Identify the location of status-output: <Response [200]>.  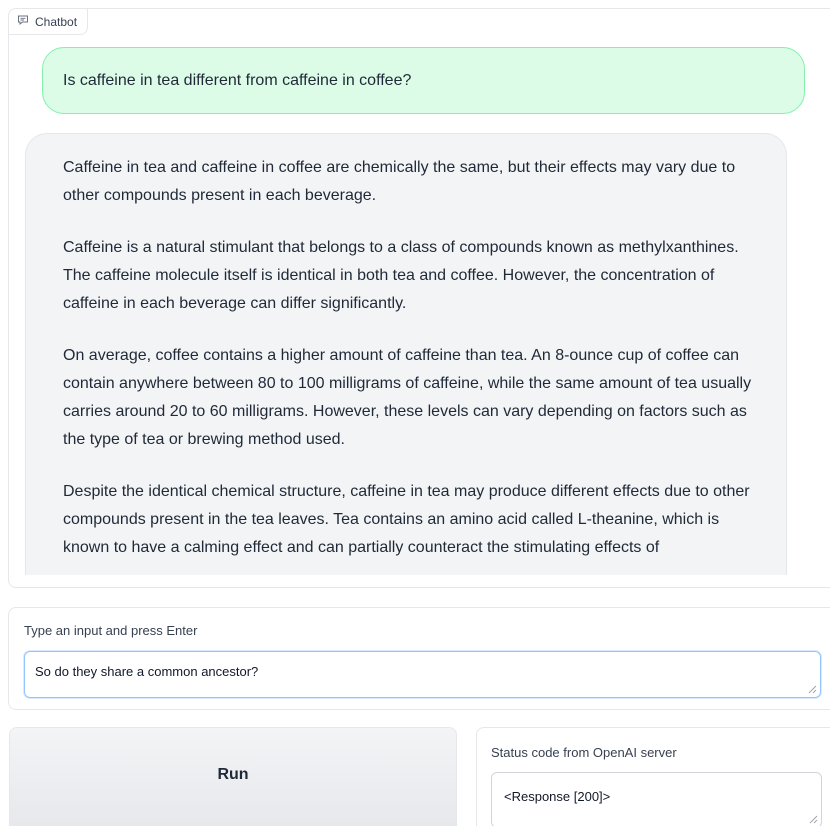
(656, 799).